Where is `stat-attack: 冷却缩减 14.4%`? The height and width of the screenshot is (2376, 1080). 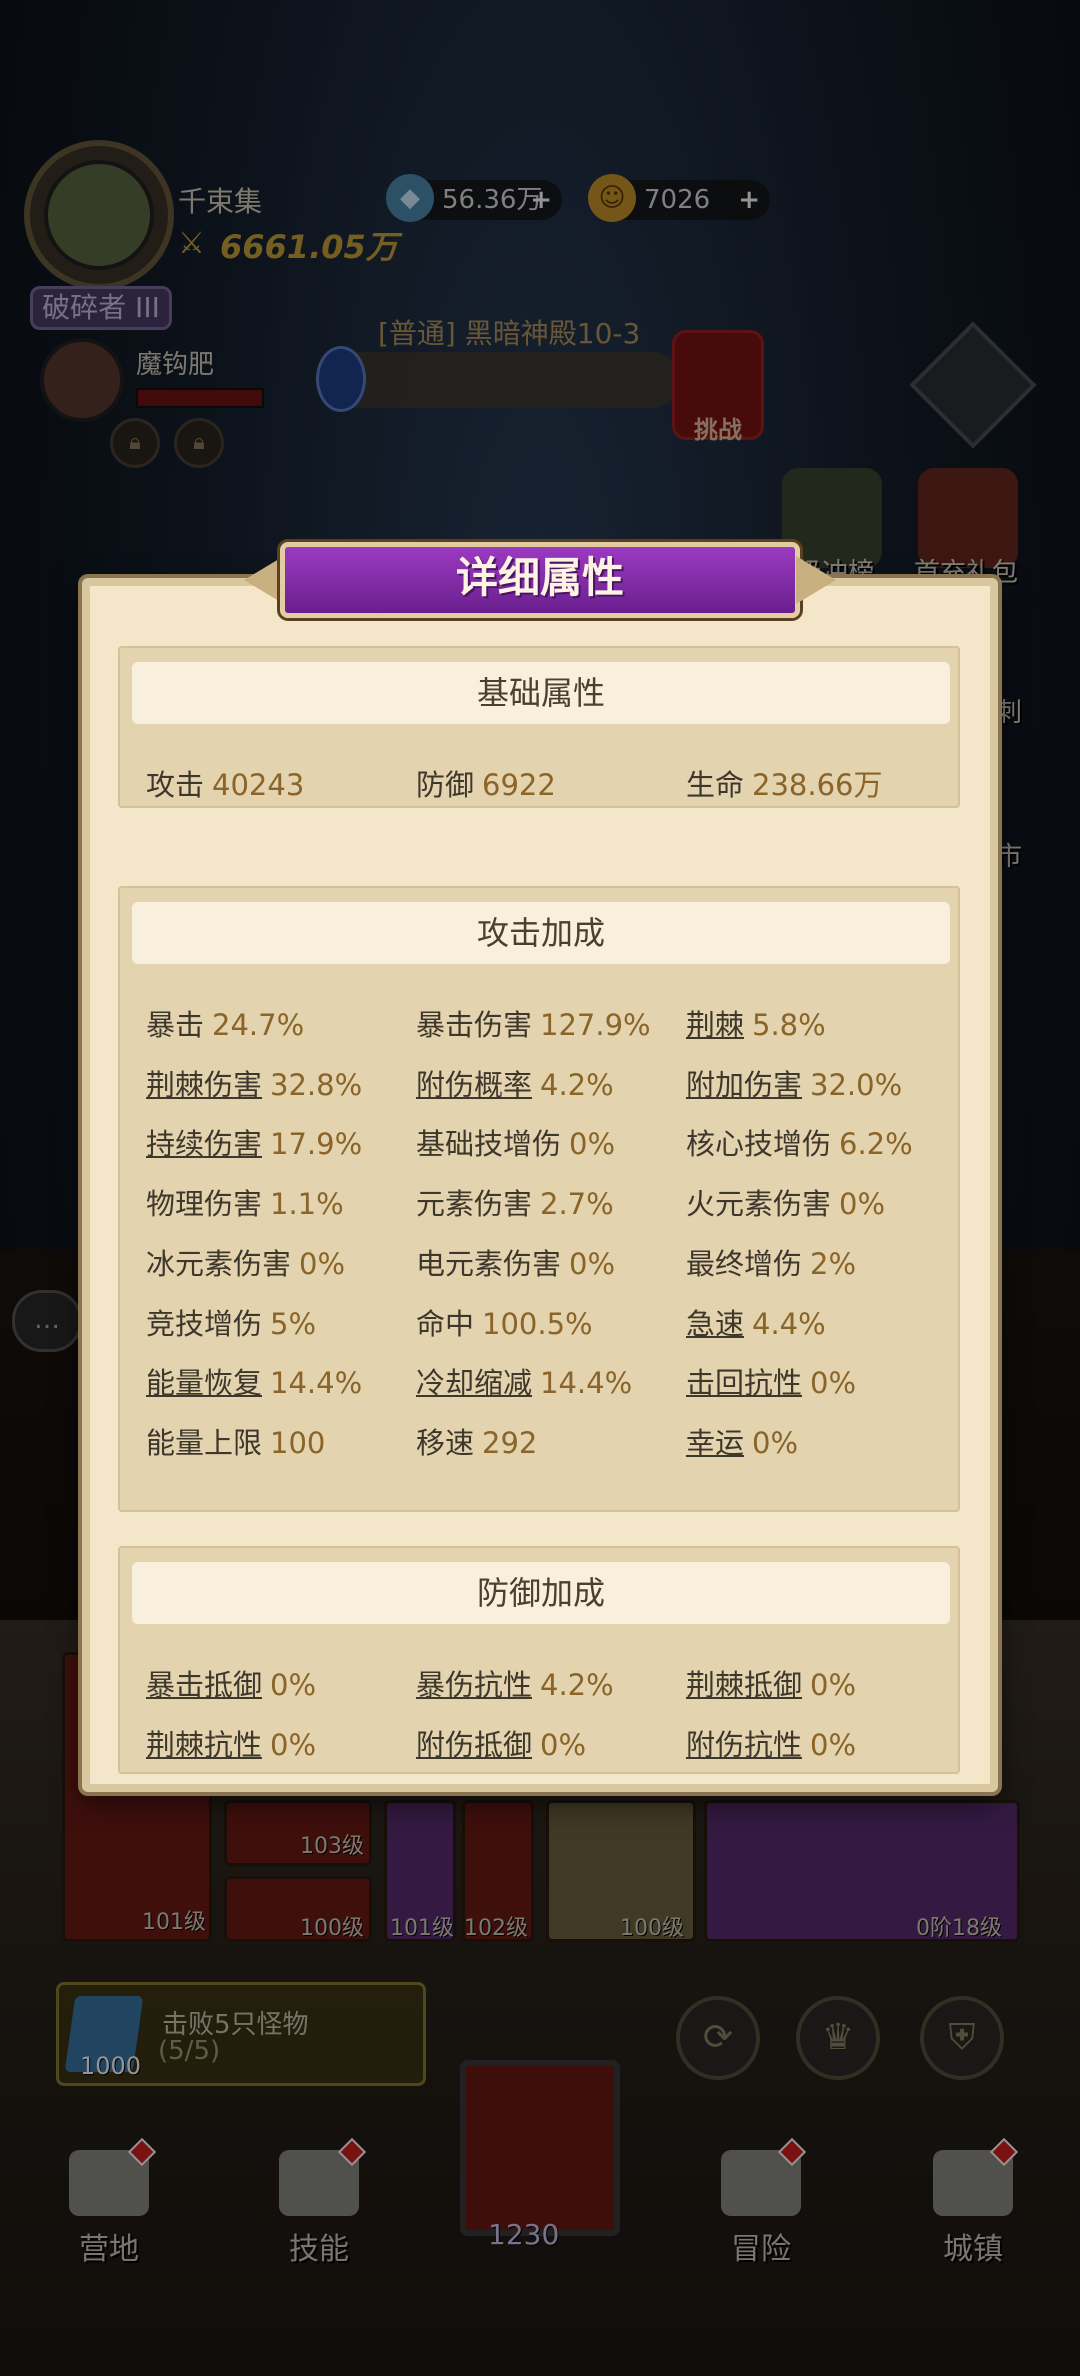 stat-attack: 冷却缩减 14.4% is located at coordinates (524, 1381).